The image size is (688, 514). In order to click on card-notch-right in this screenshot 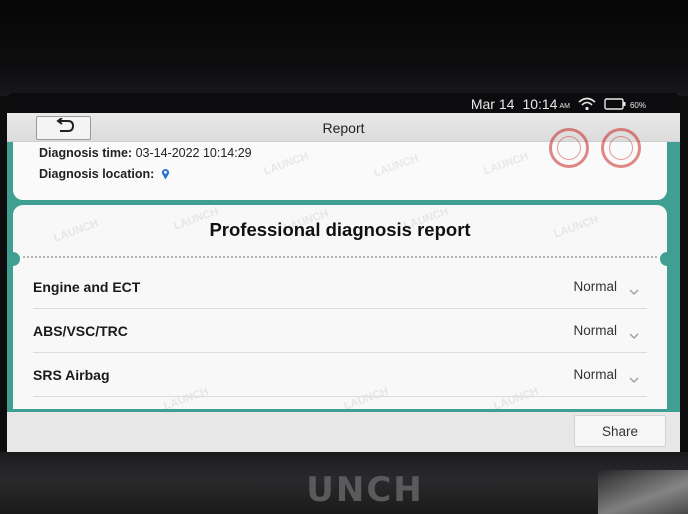, I will do `click(667, 259)`.